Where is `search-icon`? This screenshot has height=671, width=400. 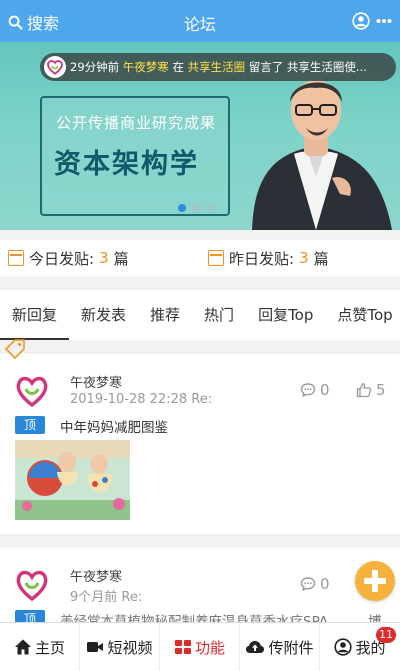
search-icon is located at coordinates (15, 22).